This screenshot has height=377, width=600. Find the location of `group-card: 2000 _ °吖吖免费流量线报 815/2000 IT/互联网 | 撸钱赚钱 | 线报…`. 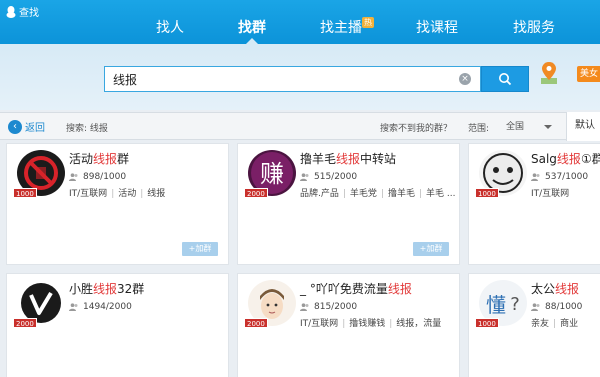

group-card: 2000 _ °吖吖免费流量线报 815/2000 IT/互联网 | 撸钱赚钱 | 线报… is located at coordinates (348, 325).